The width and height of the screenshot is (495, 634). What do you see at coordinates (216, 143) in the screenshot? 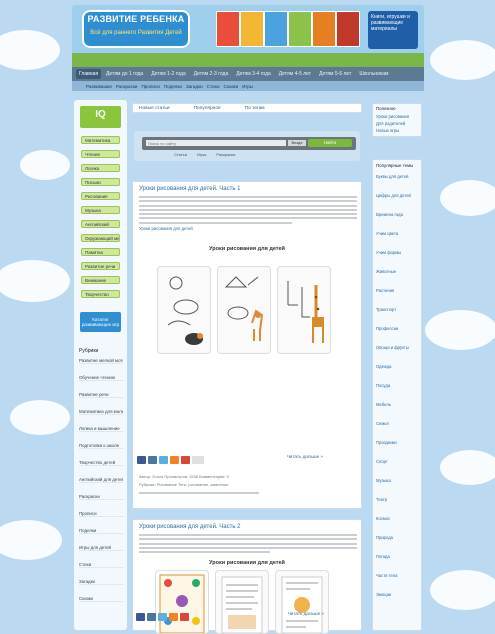
I see `search-input` at bounding box center [216, 143].